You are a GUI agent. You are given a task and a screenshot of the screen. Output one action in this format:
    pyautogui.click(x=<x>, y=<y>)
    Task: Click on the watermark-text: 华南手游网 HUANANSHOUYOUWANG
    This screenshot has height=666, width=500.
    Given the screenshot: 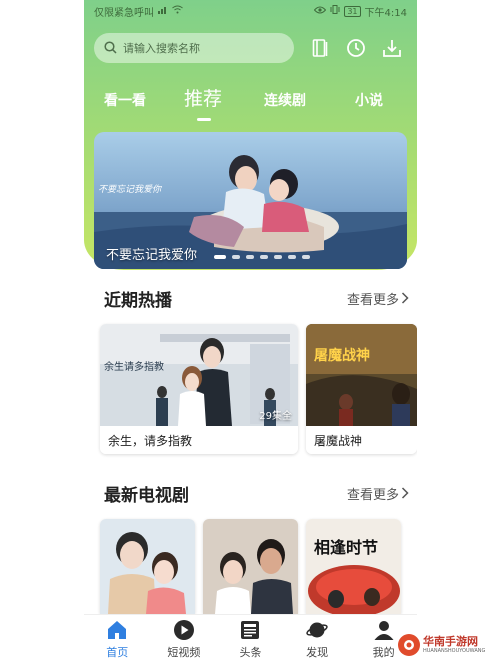 What is the action you would take?
    pyautogui.click(x=454, y=644)
    